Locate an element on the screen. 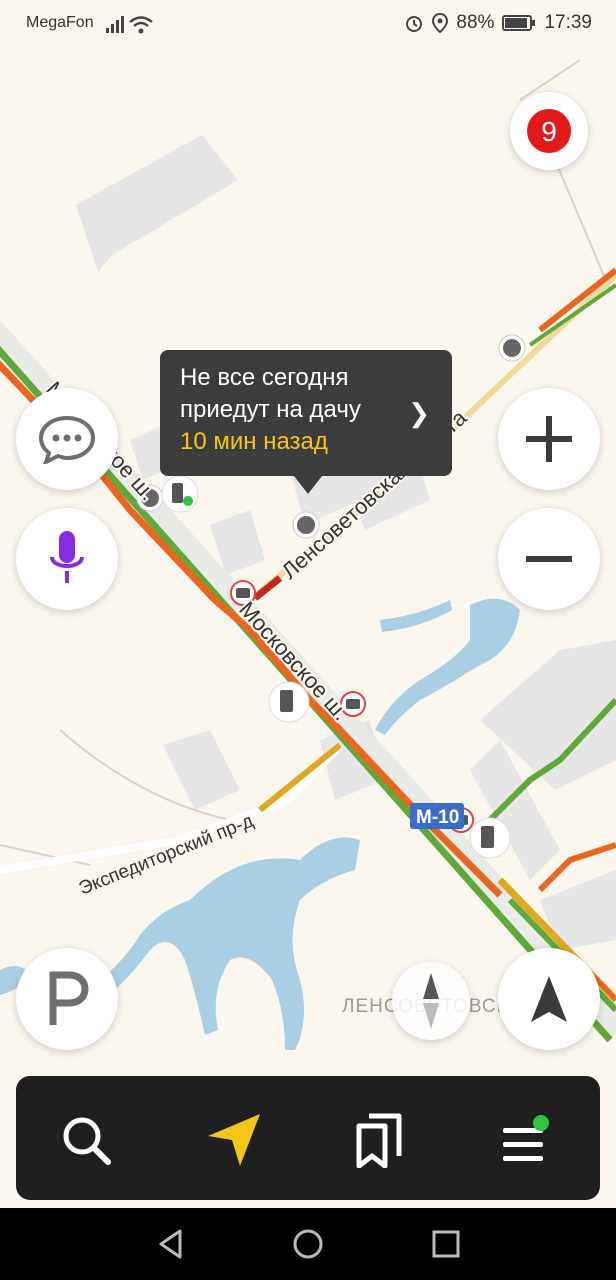 This screenshot has width=616, height=1280. menu-button is located at coordinates (526, 1140).